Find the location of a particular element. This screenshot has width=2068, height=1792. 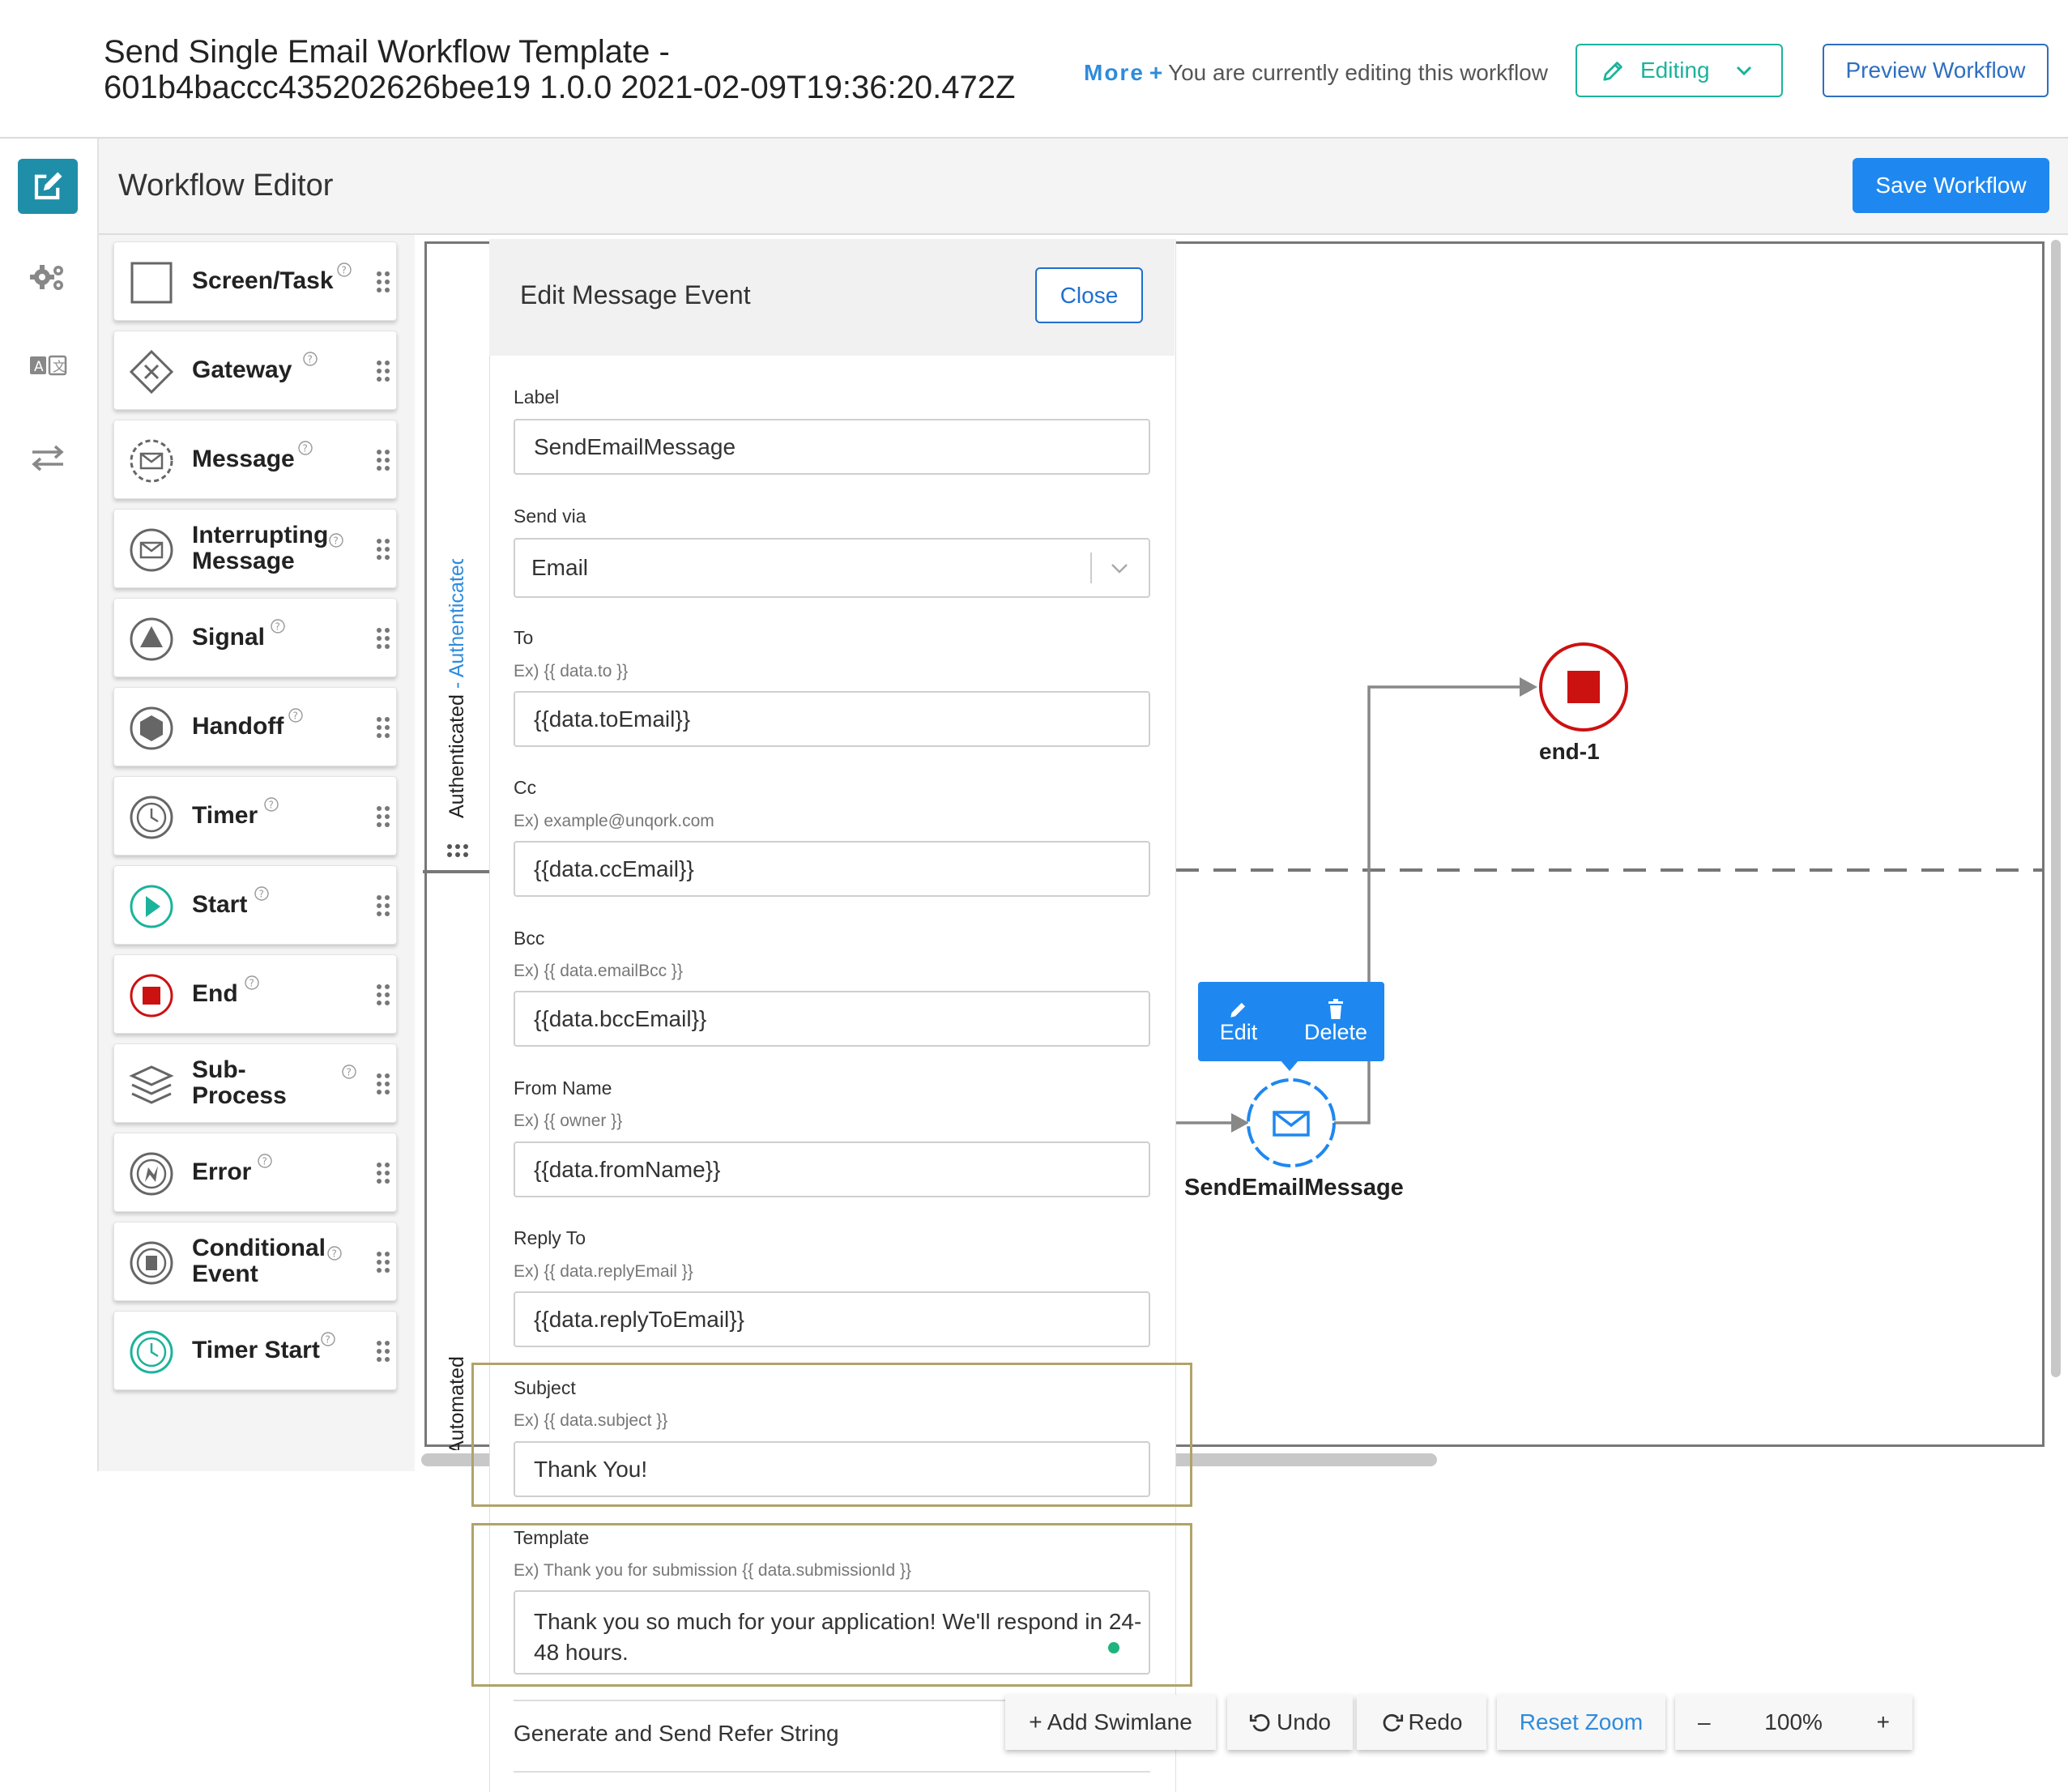

lane-drag-handle is located at coordinates (458, 851).